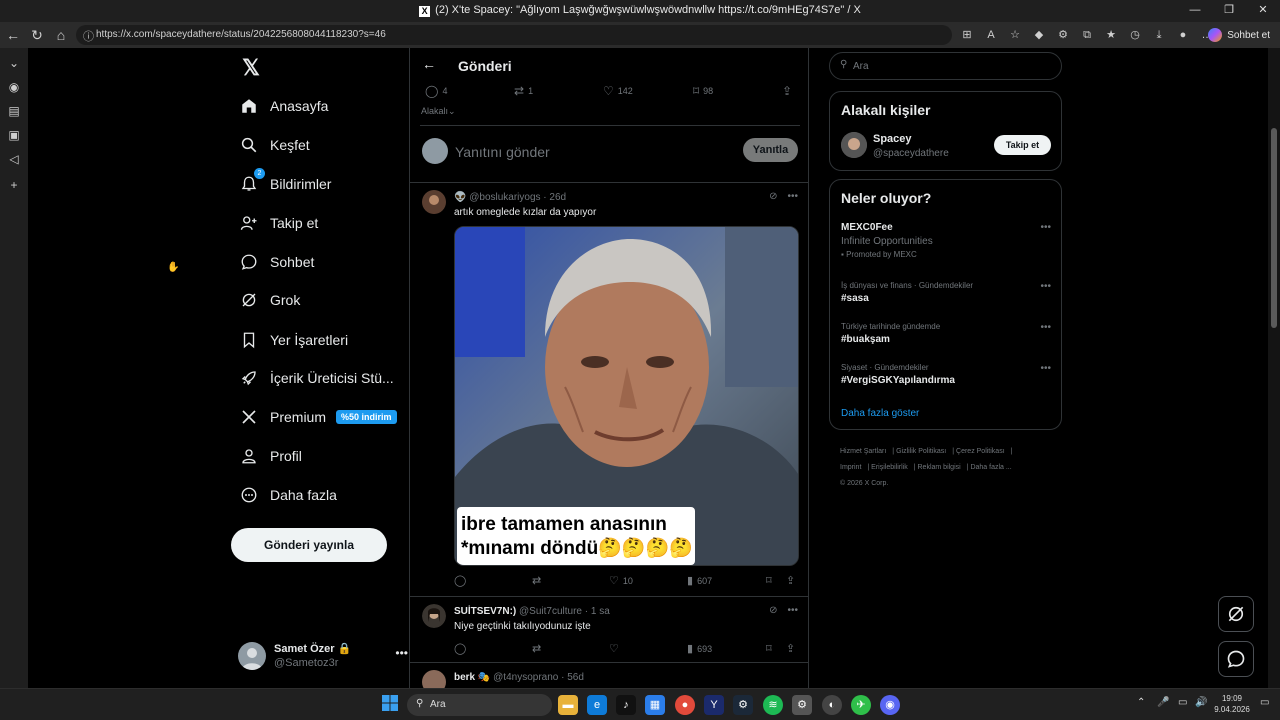  Describe the element at coordinates (1229, 11) in the screenshot. I see `maximize-button: ❐` at that location.